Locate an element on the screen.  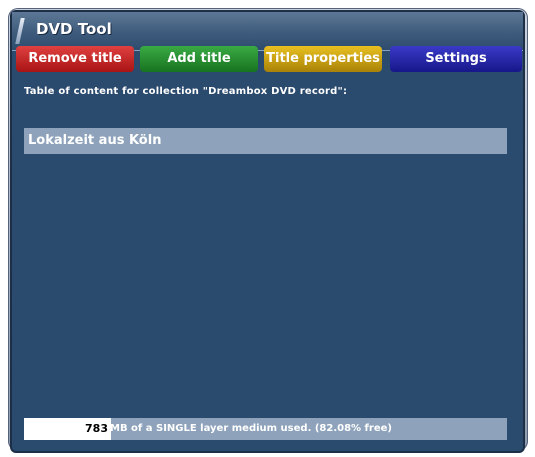
add-title-button: Add title is located at coordinates (199, 59).